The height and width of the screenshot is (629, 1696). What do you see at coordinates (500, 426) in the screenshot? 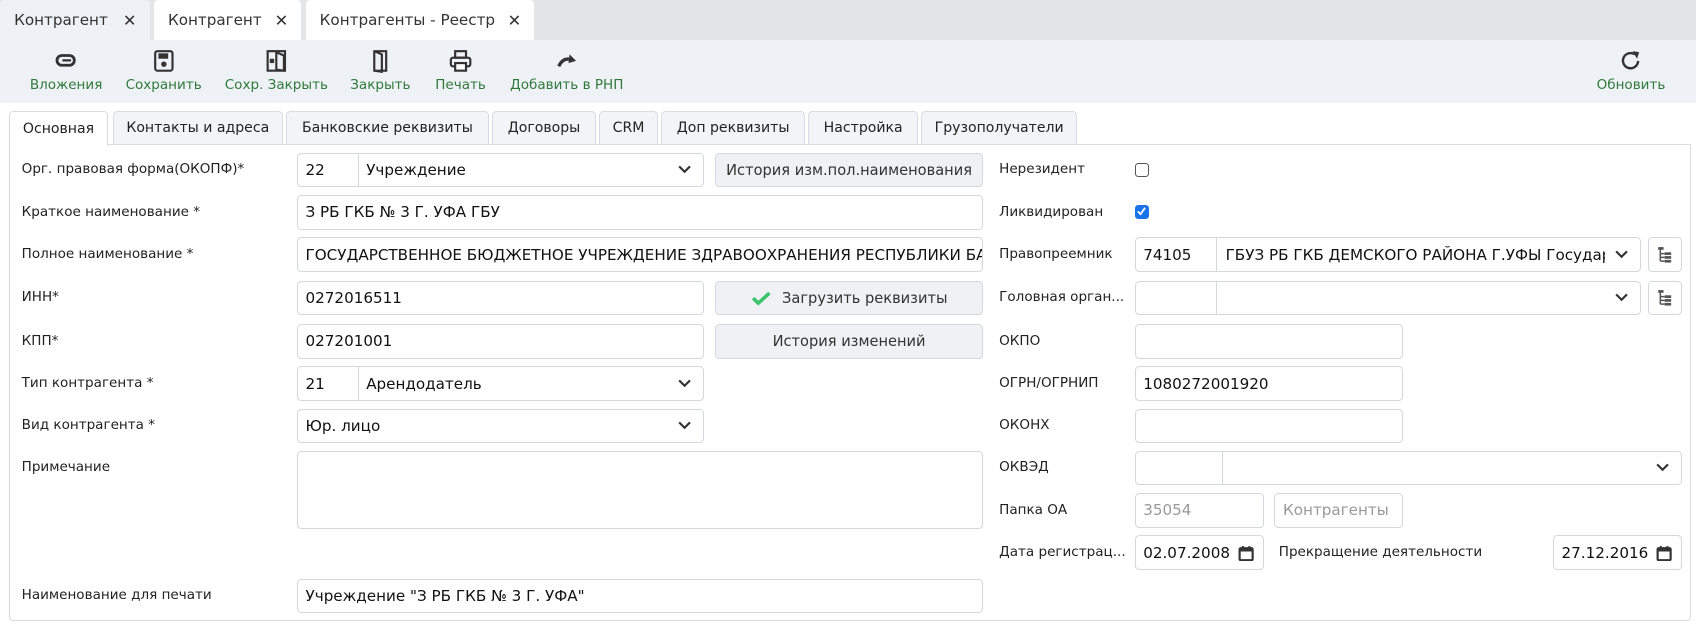
I see `kind-select: Юр. лицо` at bounding box center [500, 426].